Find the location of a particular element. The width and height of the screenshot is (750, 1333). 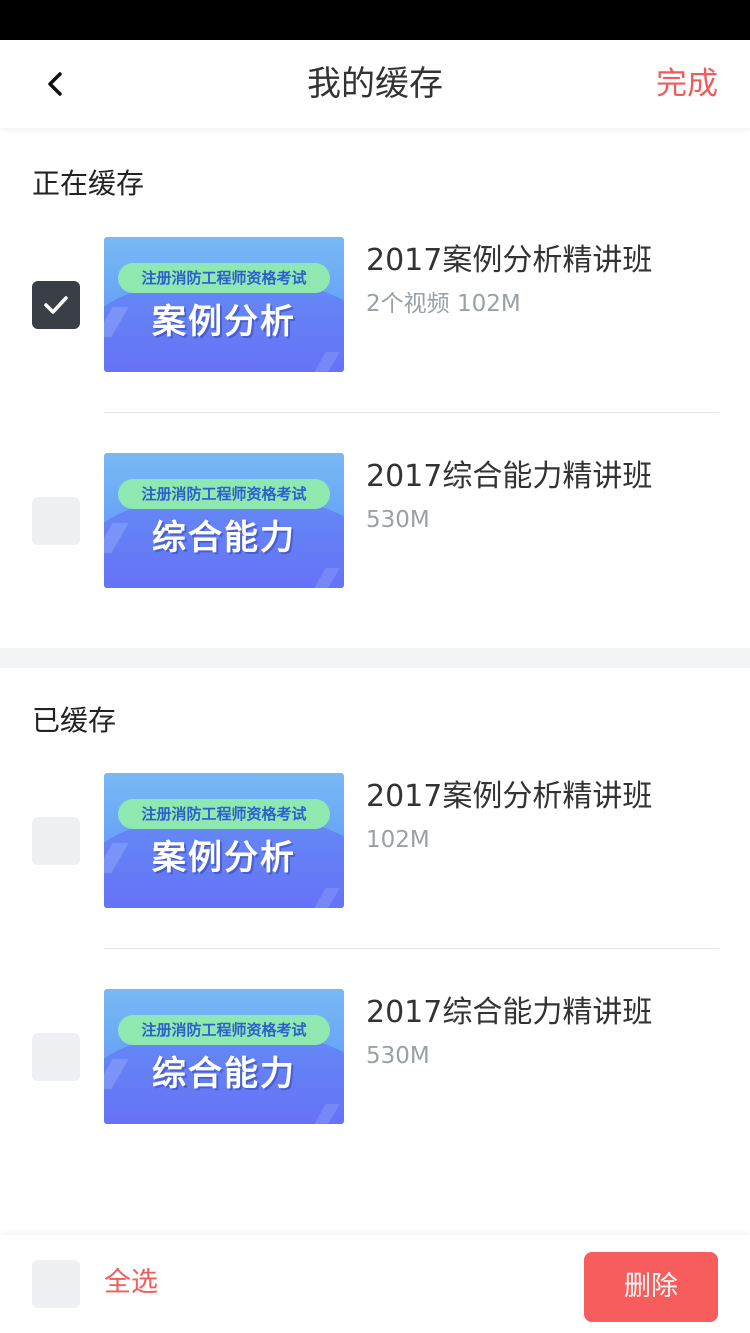

cache-item: 注册消防工程师资格考试 案例分析 2017案例分析精讲班 102M is located at coordinates (375, 841).